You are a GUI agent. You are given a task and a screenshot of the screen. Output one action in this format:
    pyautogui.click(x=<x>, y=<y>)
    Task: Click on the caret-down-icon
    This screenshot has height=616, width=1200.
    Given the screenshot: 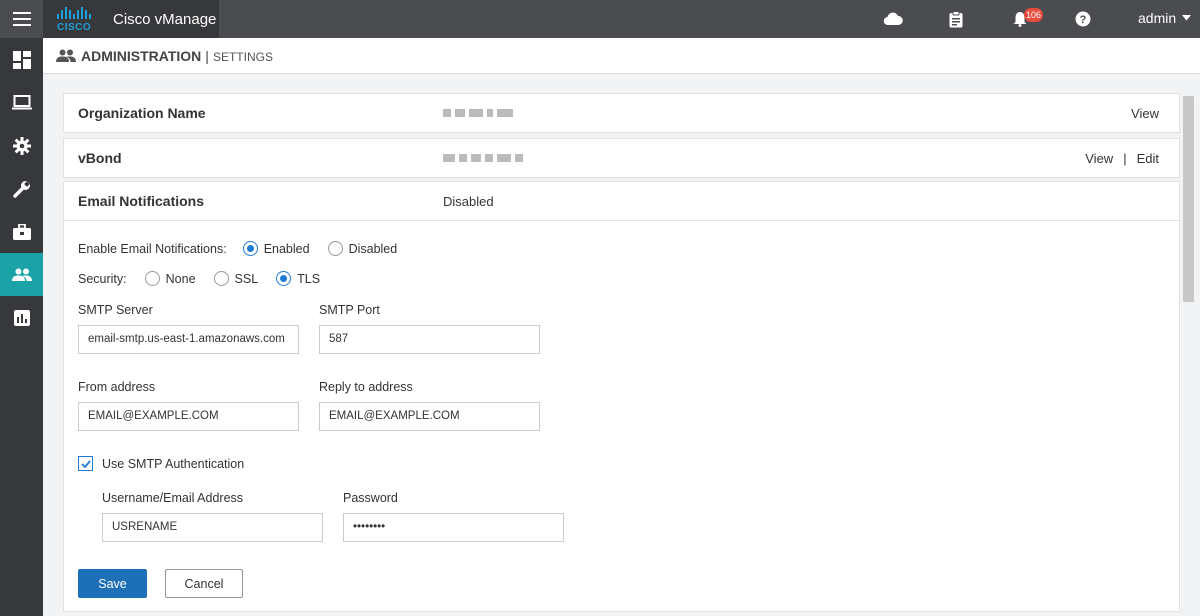 What is the action you would take?
    pyautogui.click(x=1187, y=18)
    